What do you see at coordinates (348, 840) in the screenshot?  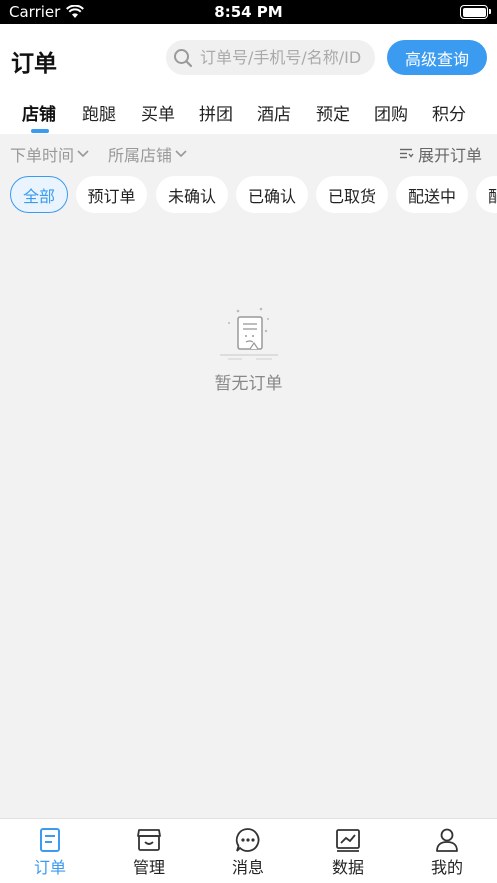 I see `chart-icon` at bounding box center [348, 840].